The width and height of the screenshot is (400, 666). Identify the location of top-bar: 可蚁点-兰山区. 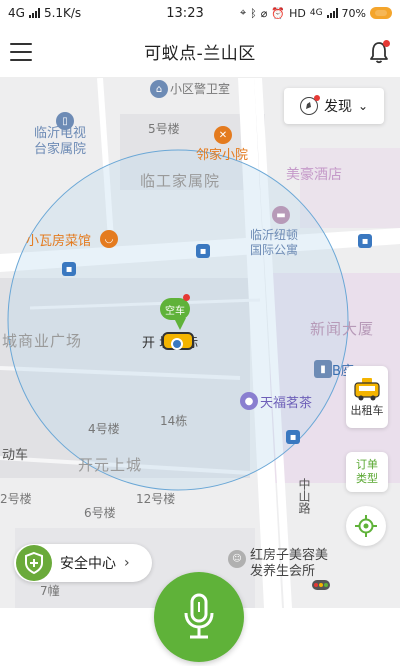
(200, 52).